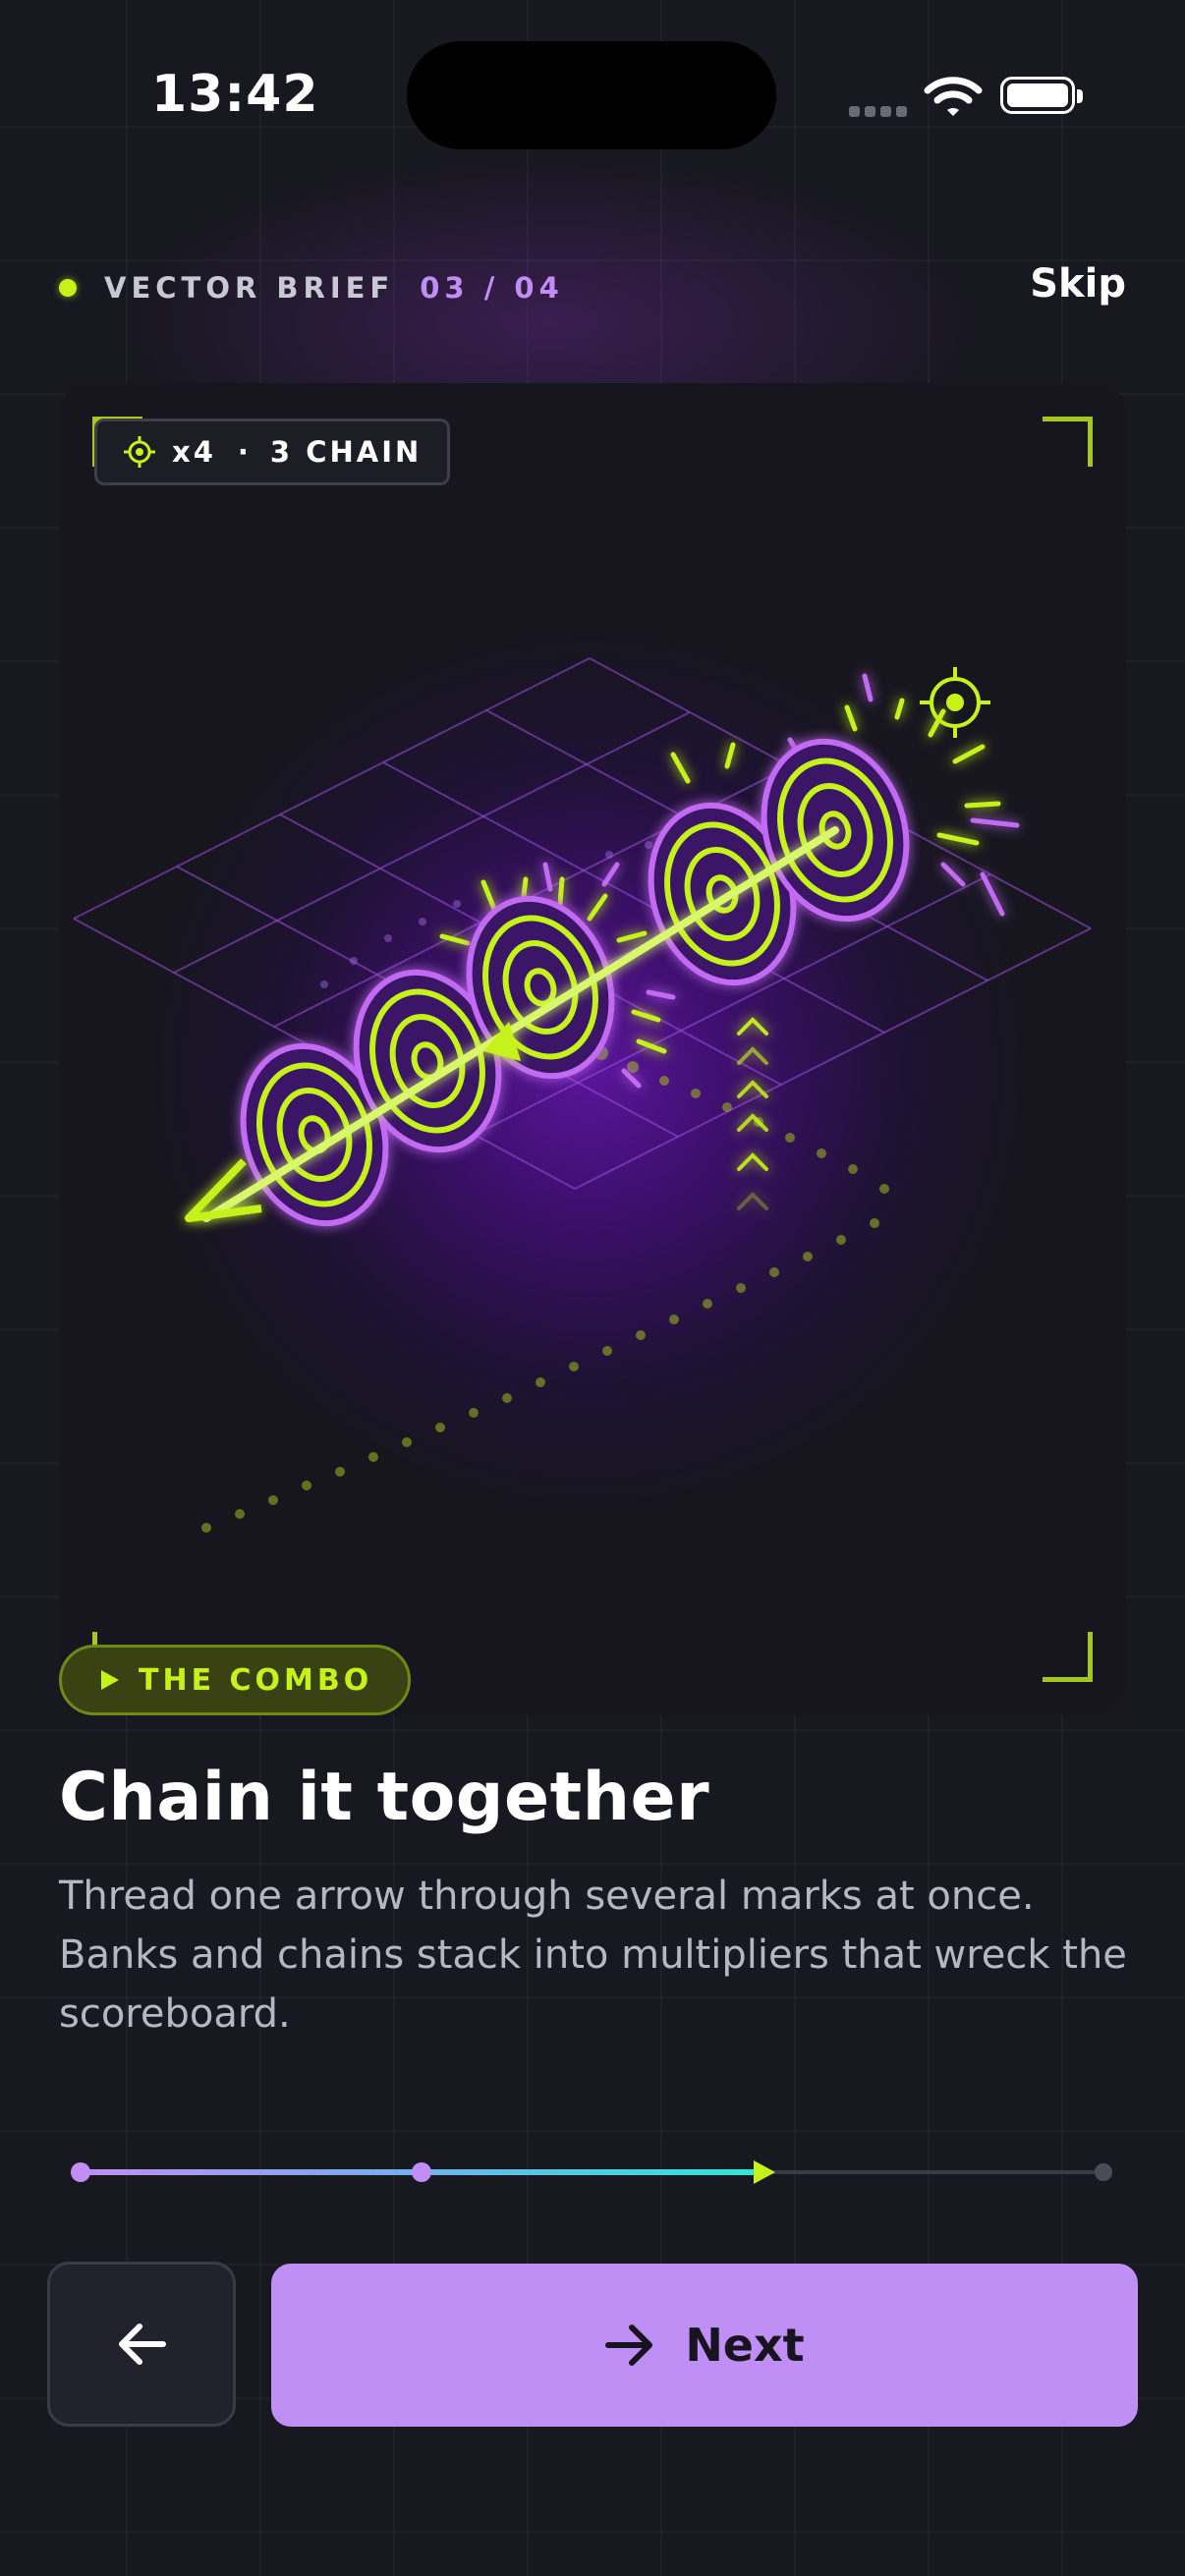  I want to click on section-label: VECTOR BRIEF, so click(250, 288).